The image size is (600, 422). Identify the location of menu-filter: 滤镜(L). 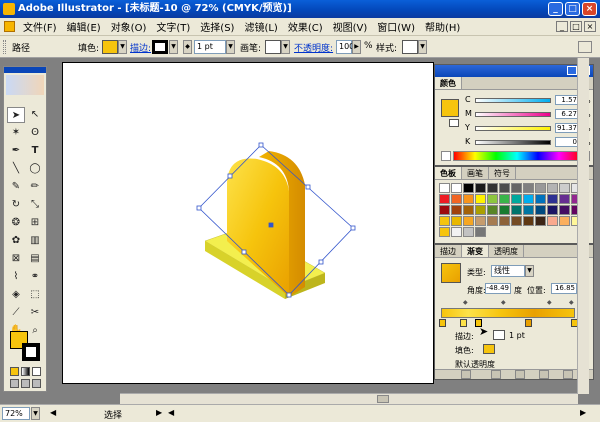
(260, 26).